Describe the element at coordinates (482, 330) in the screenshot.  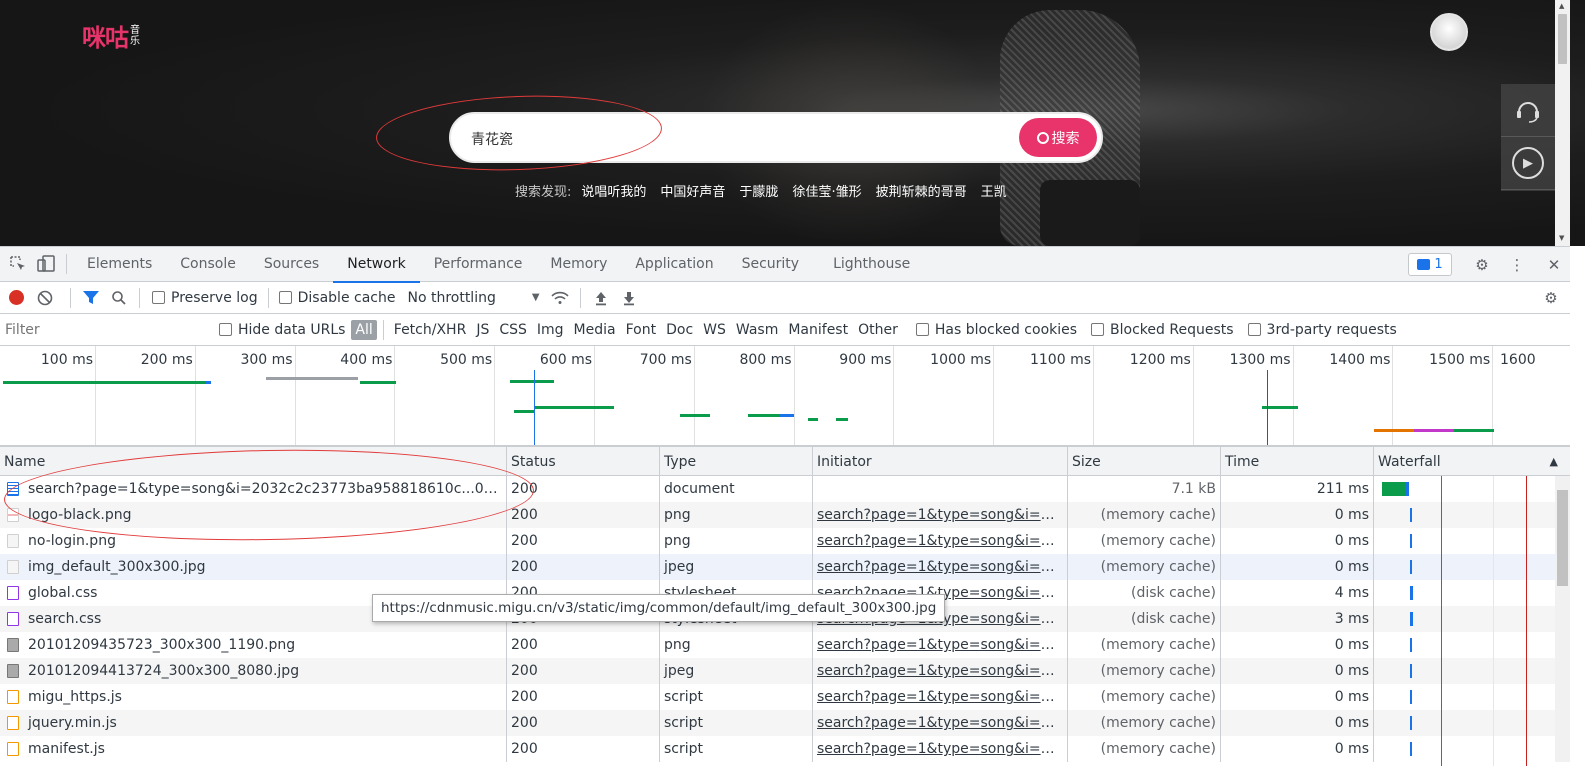
I see `filter-type-js: JS` at that location.